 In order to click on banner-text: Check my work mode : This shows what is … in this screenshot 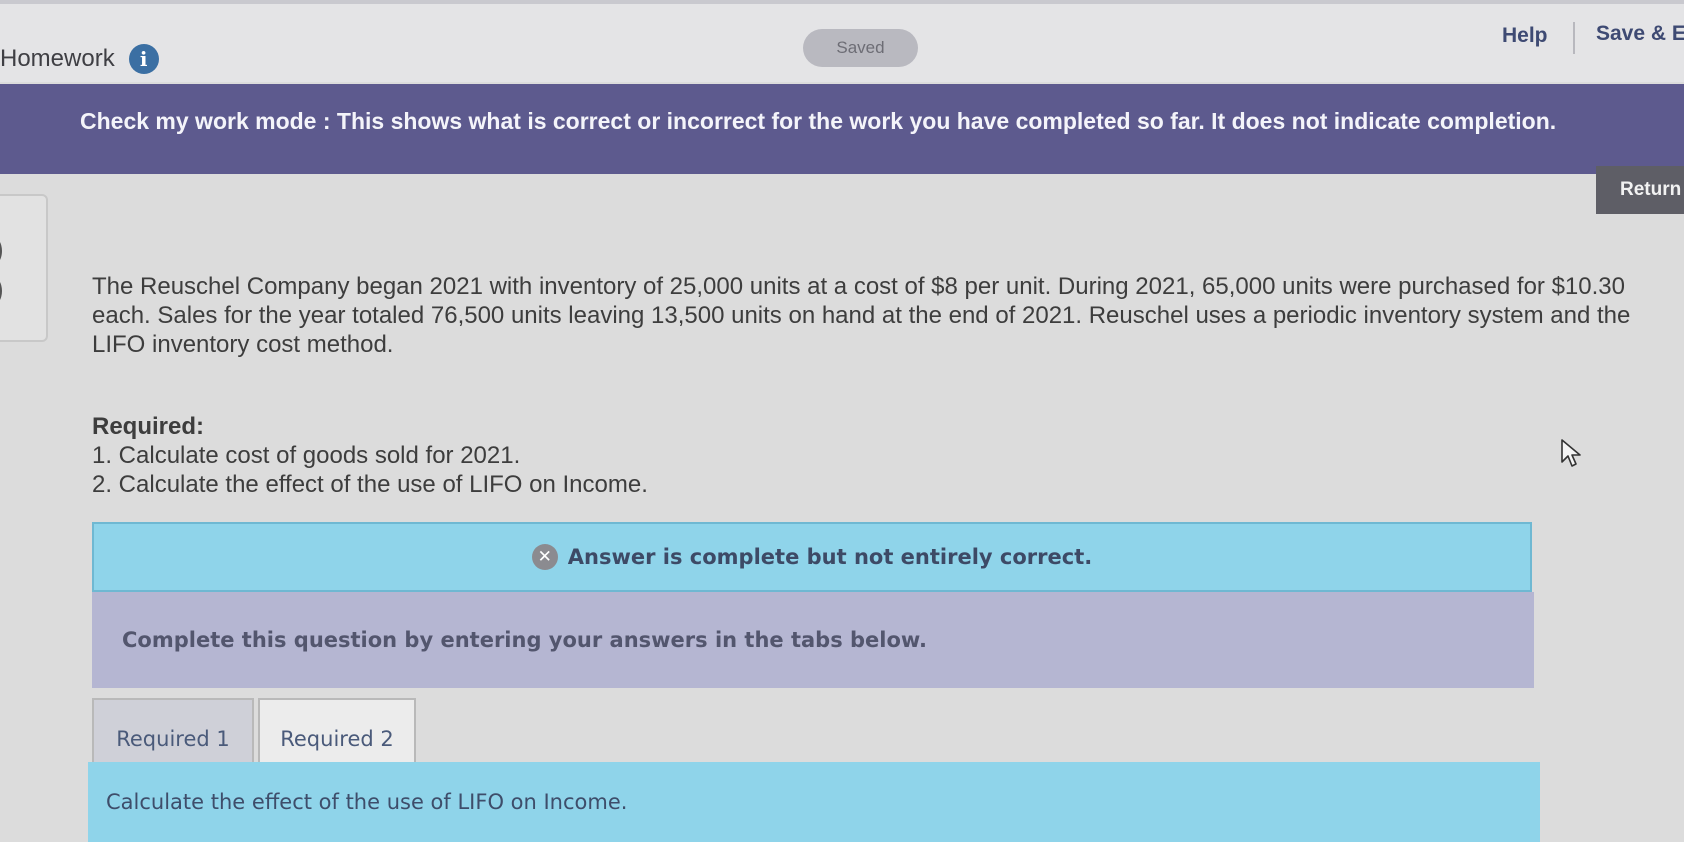, I will do `click(818, 121)`.